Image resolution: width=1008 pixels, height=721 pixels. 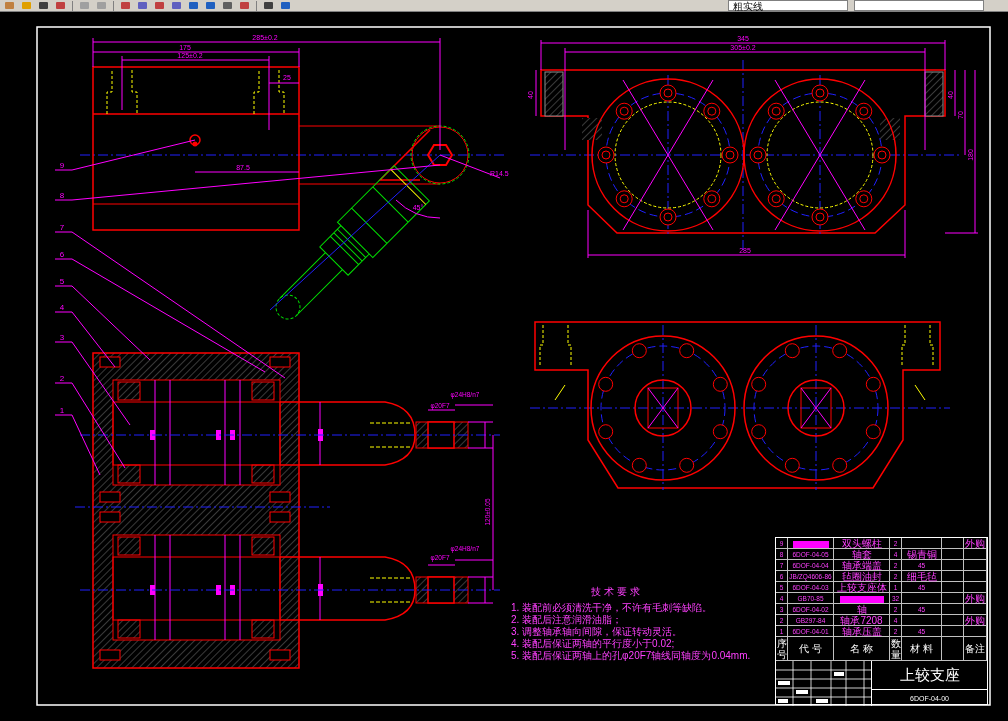 What do you see at coordinates (862, 631) in the screenshot?
I see `table-cell: 轴承压盖` at bounding box center [862, 631].